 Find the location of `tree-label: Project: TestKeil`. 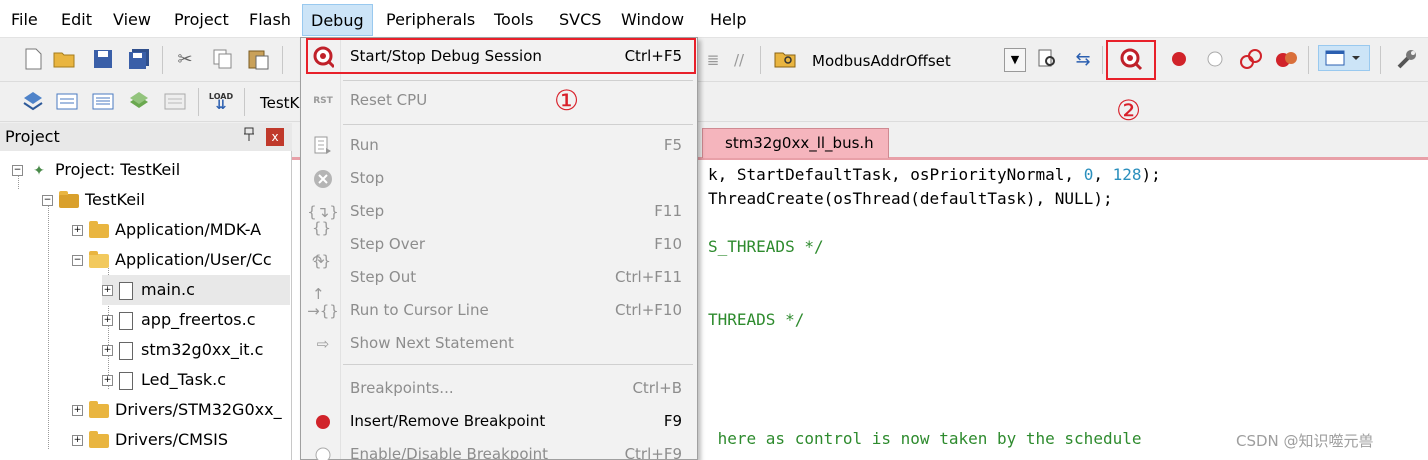

tree-label: Project: TestKeil is located at coordinates (118, 169).